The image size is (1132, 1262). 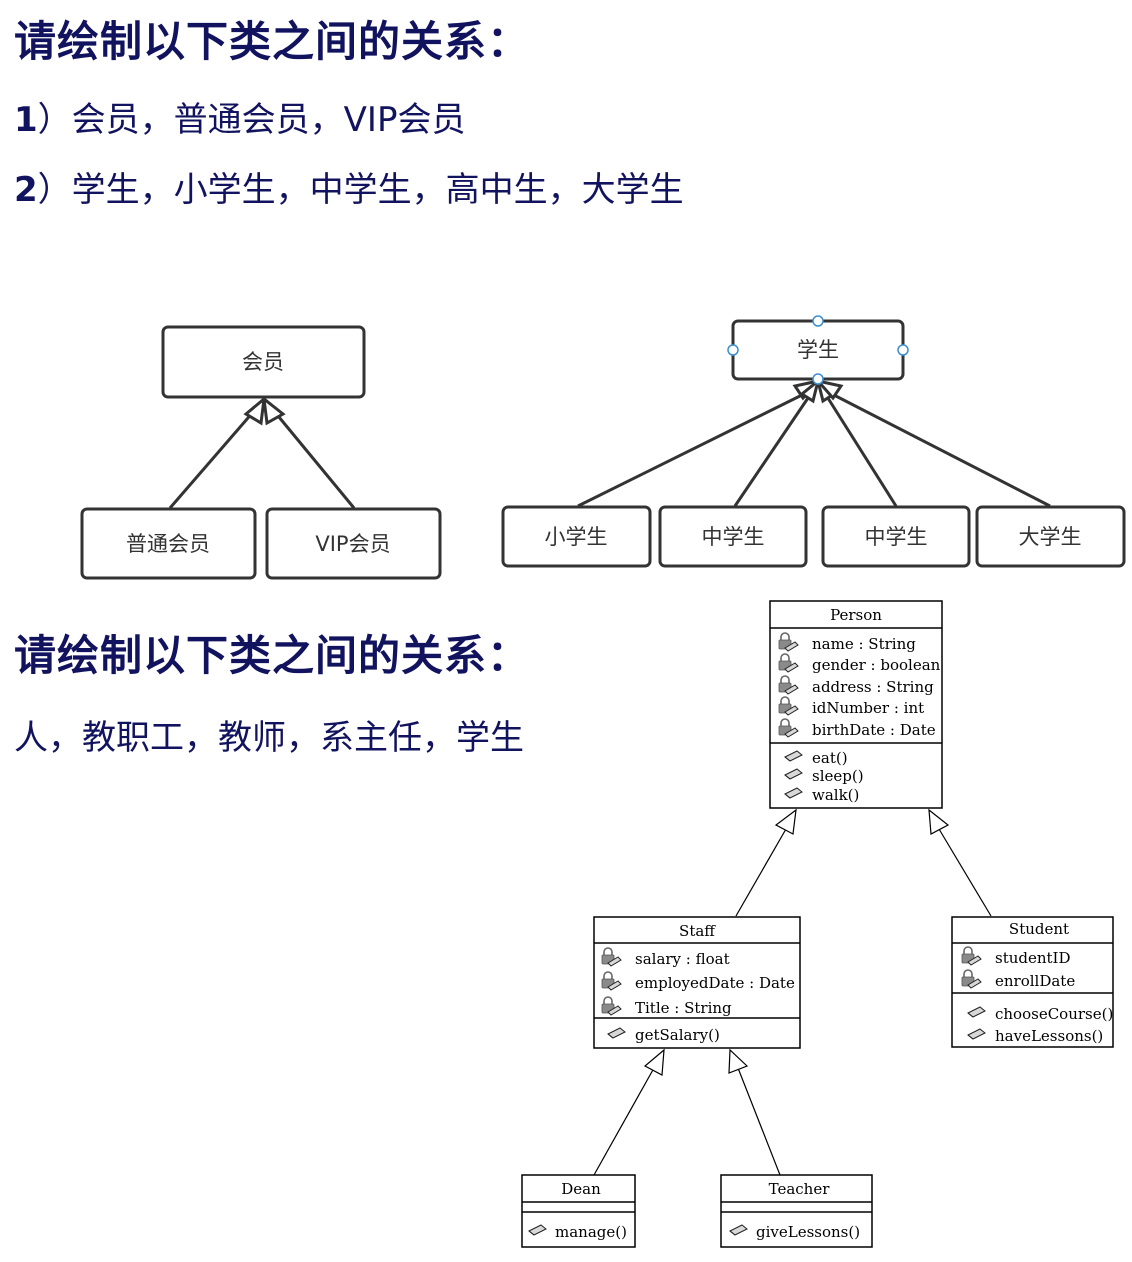 What do you see at coordinates (677, 1035) in the screenshot?
I see `operation-text: getSalary()` at bounding box center [677, 1035].